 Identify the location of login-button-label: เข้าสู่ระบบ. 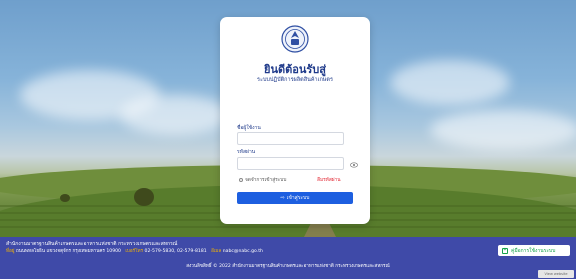
(298, 198).